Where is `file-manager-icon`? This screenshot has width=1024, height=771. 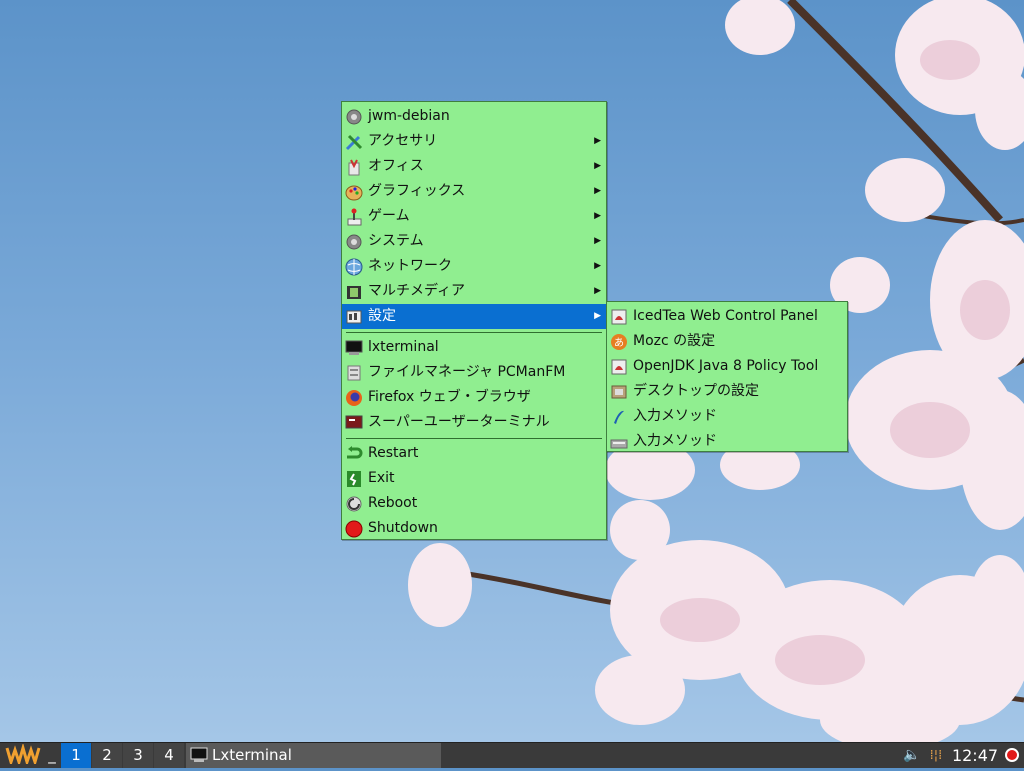
file-manager-icon is located at coordinates (354, 373).